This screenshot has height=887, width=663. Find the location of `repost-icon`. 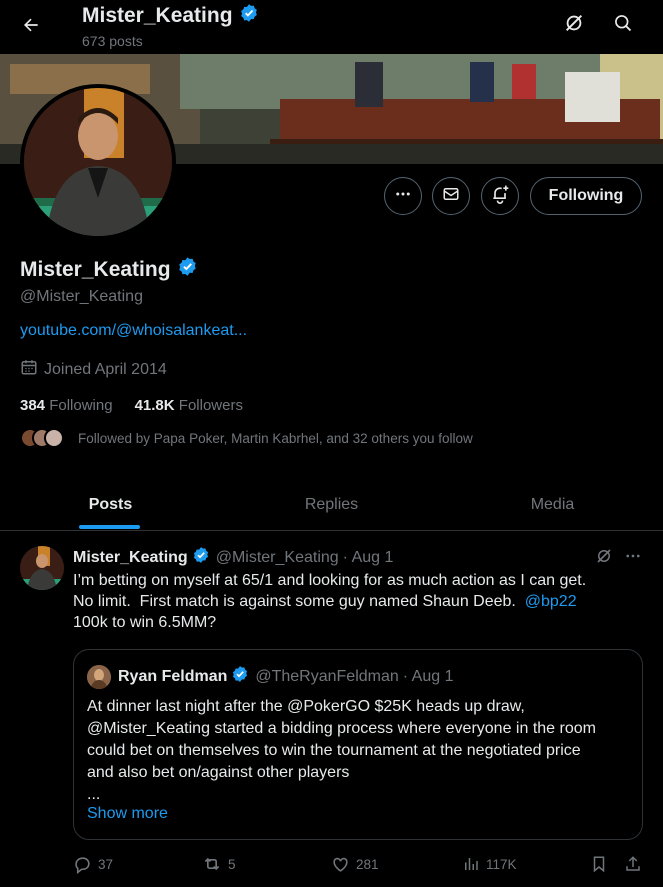

repost-icon is located at coordinates (212, 864).